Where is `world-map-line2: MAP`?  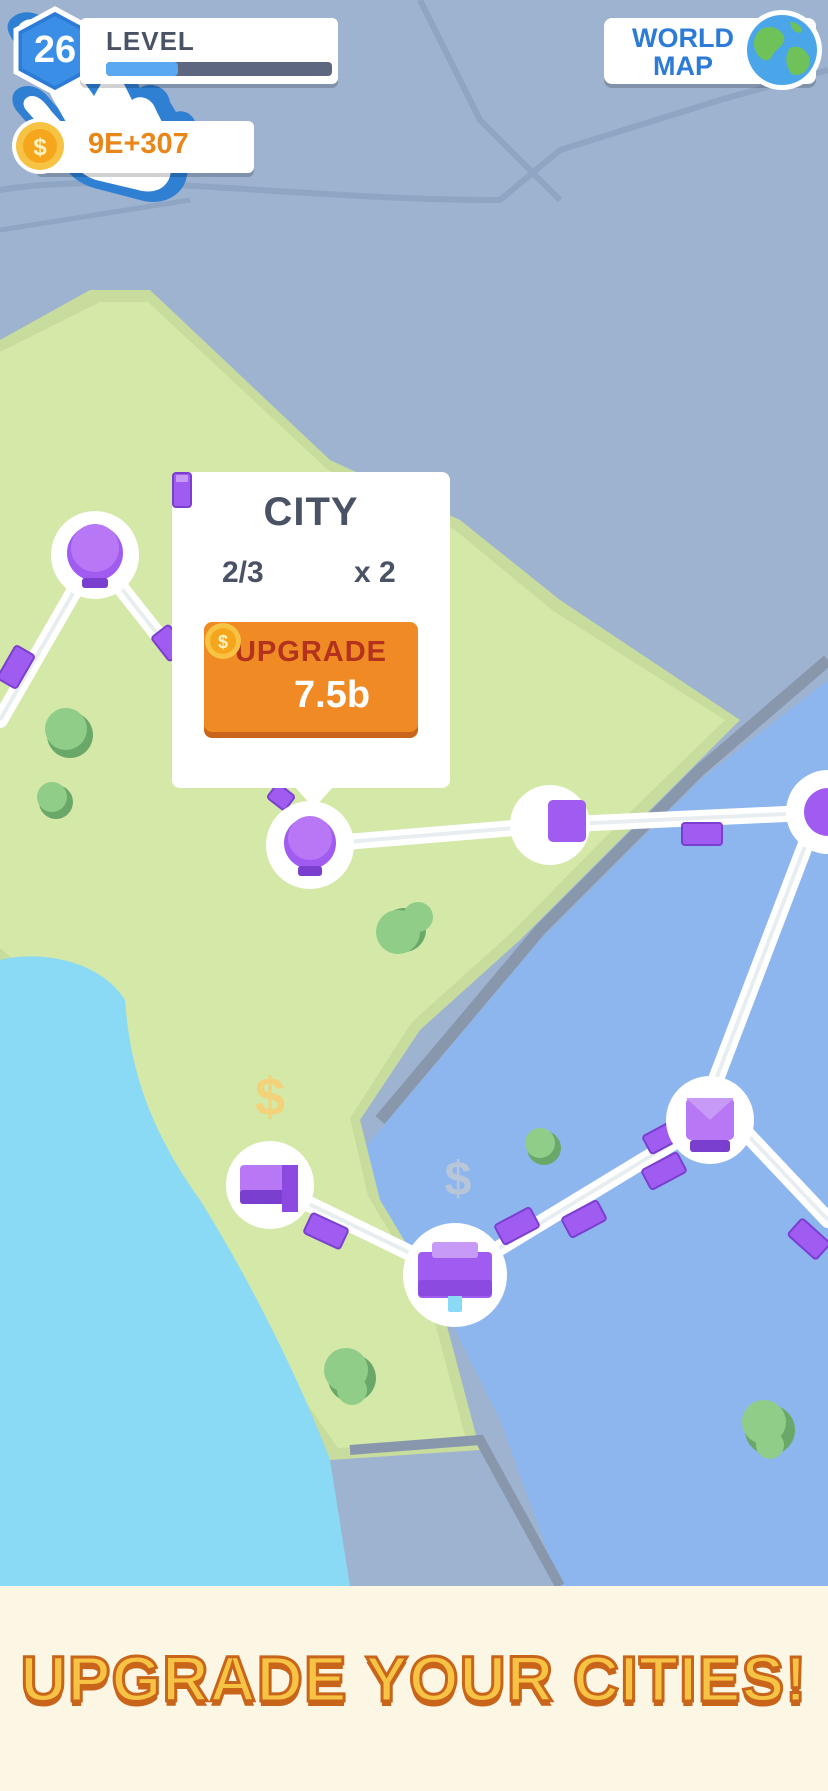 world-map-line2: MAP is located at coordinates (683, 66).